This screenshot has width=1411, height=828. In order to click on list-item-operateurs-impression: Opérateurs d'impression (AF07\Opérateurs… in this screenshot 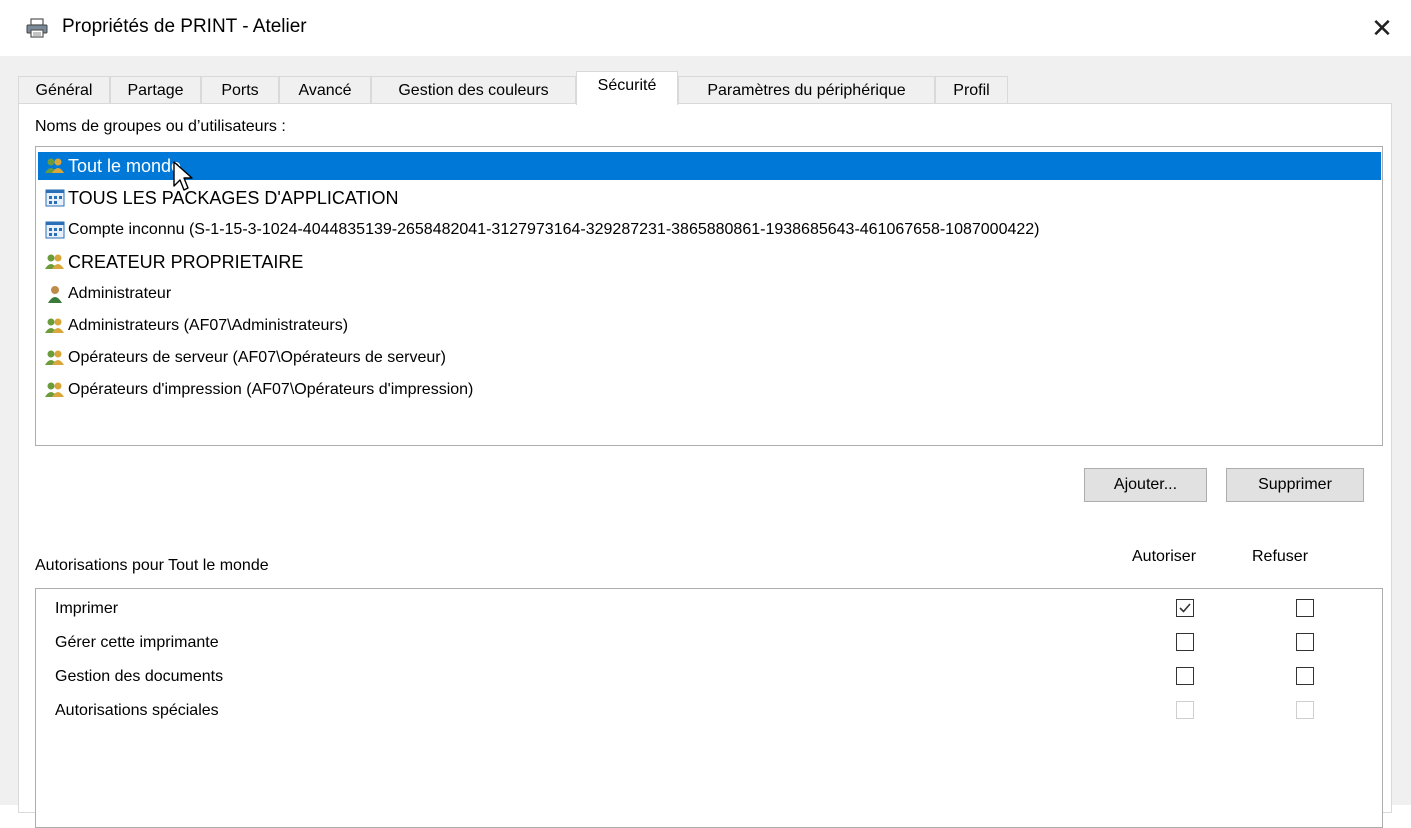, I will do `click(259, 390)`.